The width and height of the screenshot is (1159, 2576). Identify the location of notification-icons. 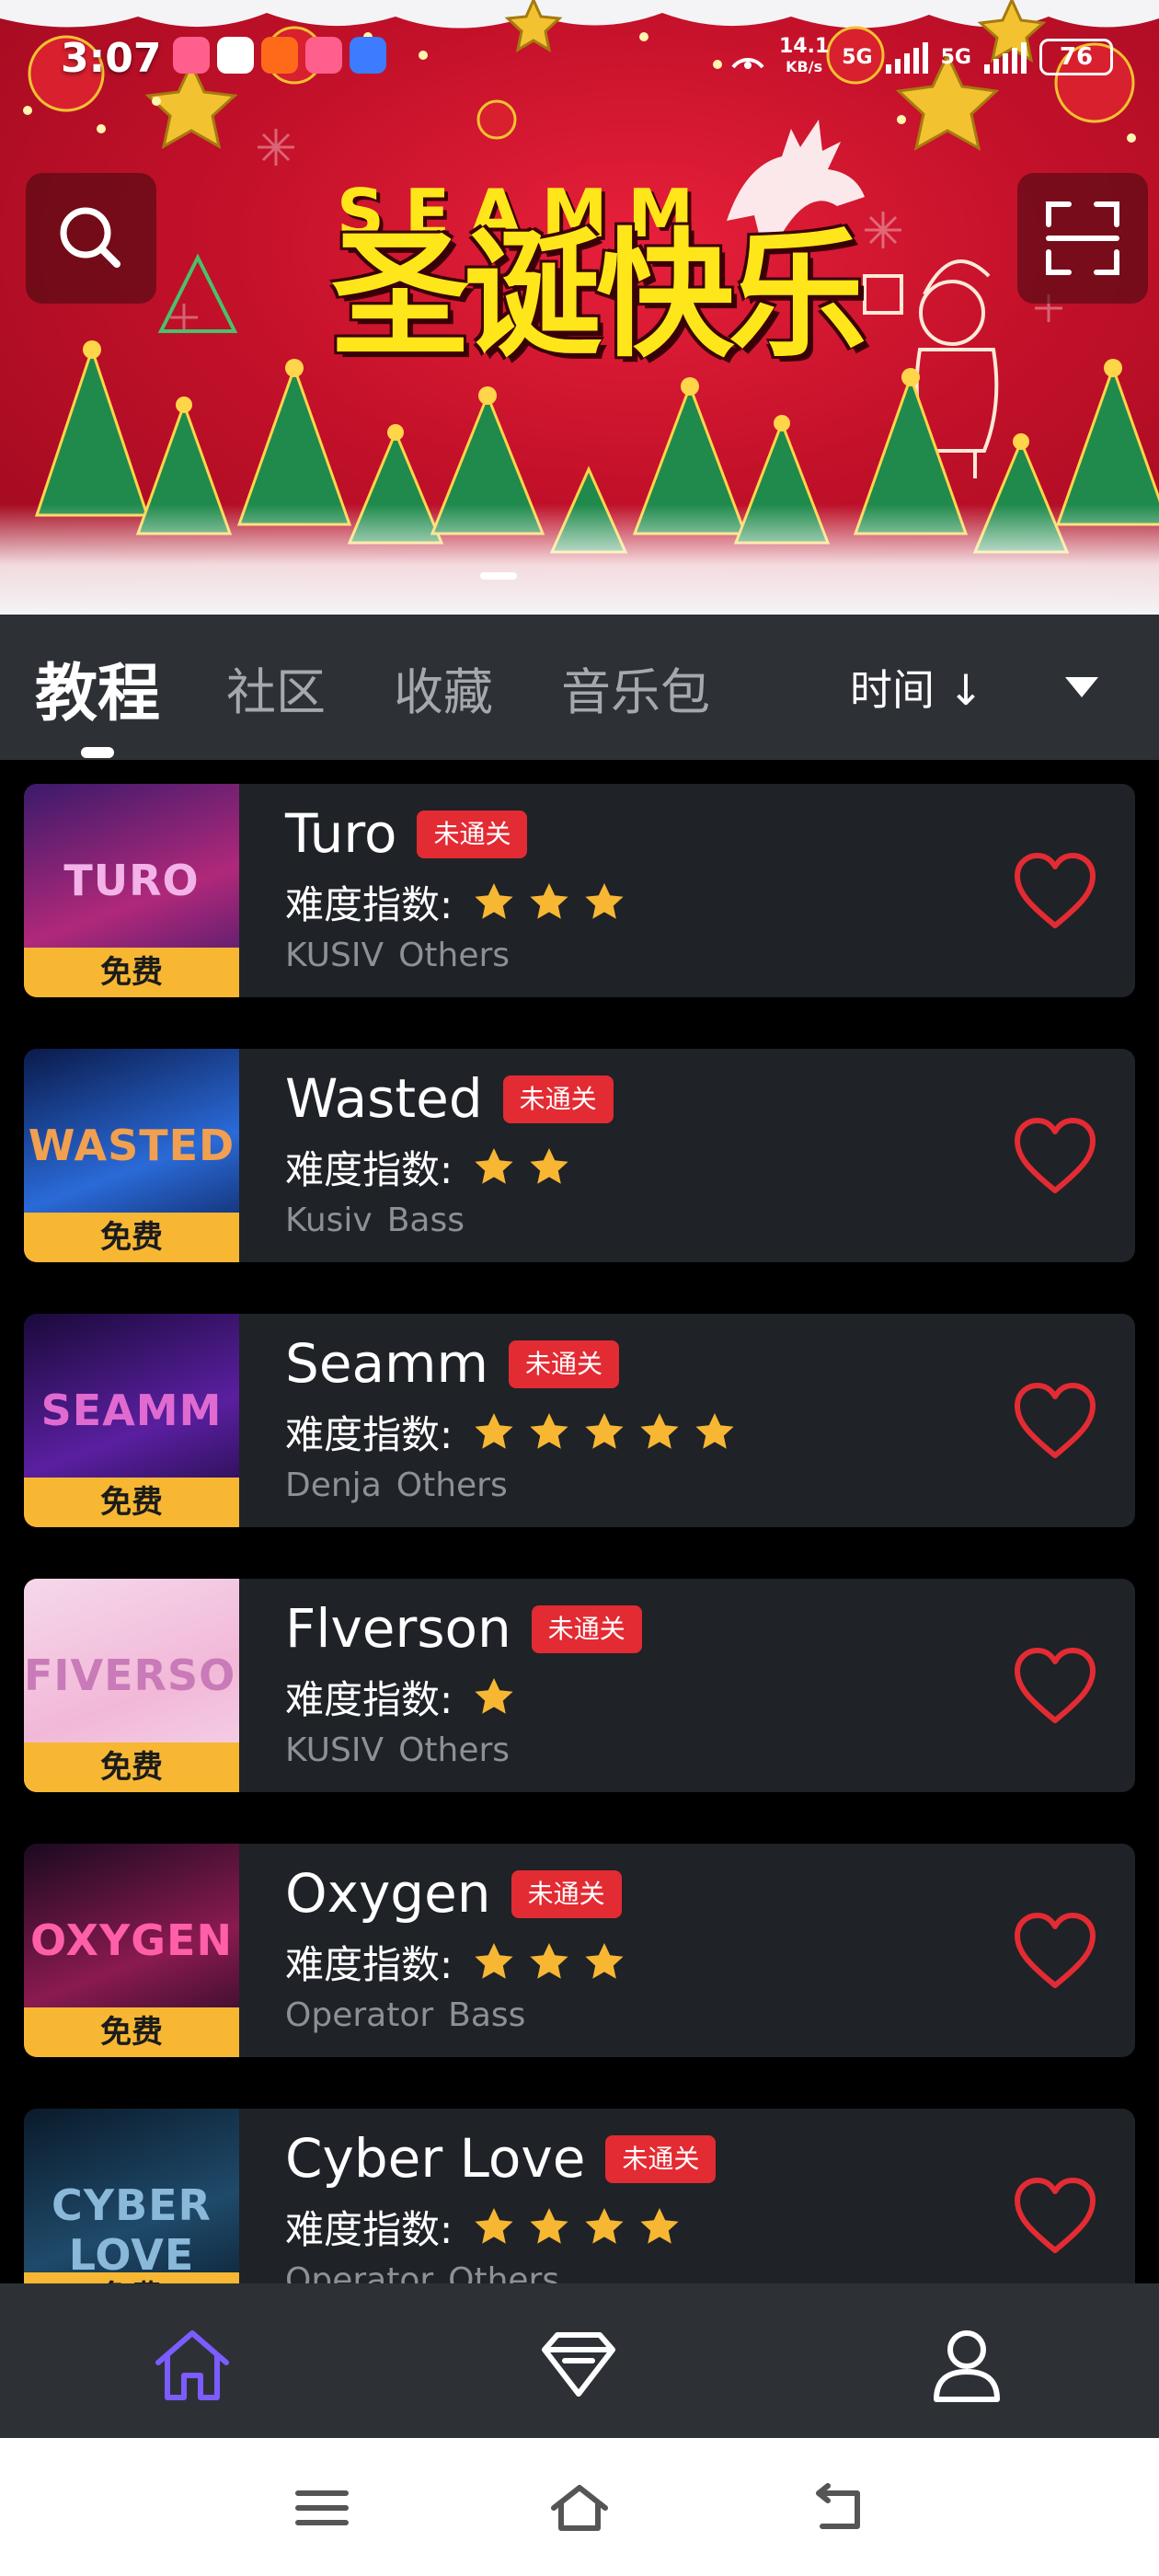
(279, 55).